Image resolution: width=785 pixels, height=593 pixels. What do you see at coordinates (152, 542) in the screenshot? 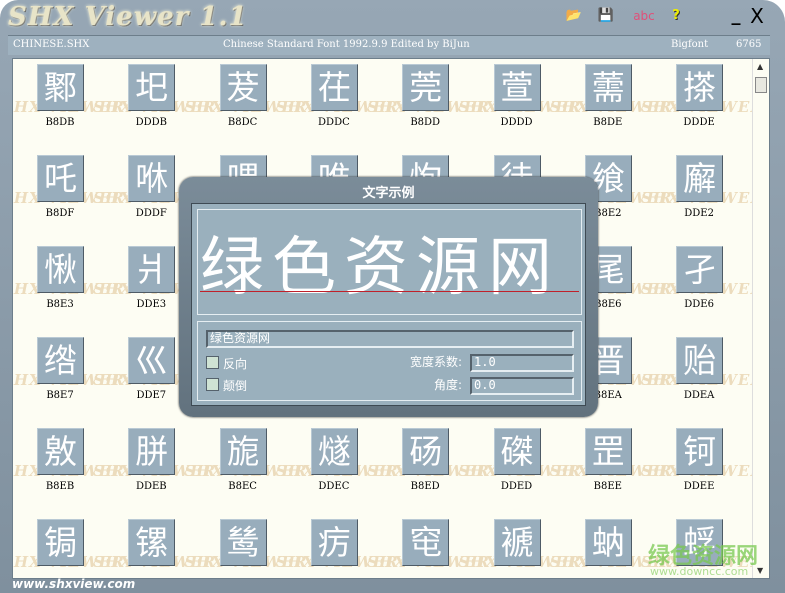
I see `glyph-button: 镙` at bounding box center [152, 542].